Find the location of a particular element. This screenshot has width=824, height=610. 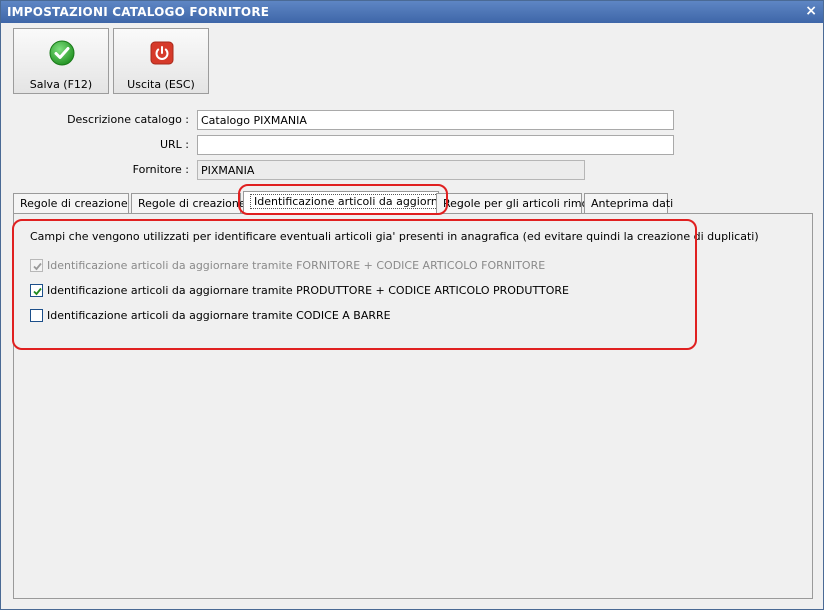

description-label: Descrizione catalogo : is located at coordinates (128, 119).